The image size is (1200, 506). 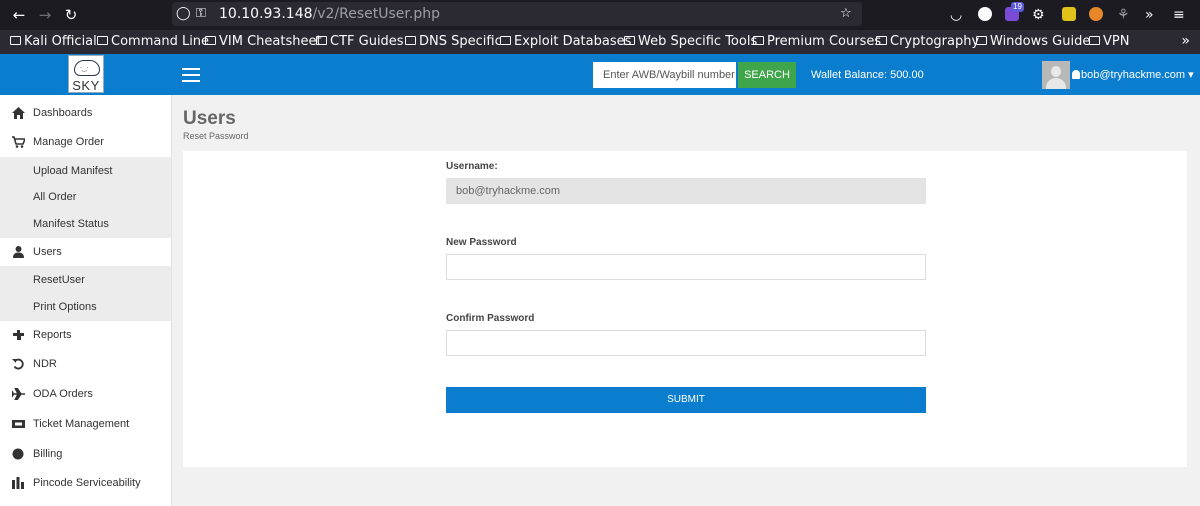 What do you see at coordinates (19, 15) in the screenshot?
I see `back-arrow-icon: ←` at bounding box center [19, 15].